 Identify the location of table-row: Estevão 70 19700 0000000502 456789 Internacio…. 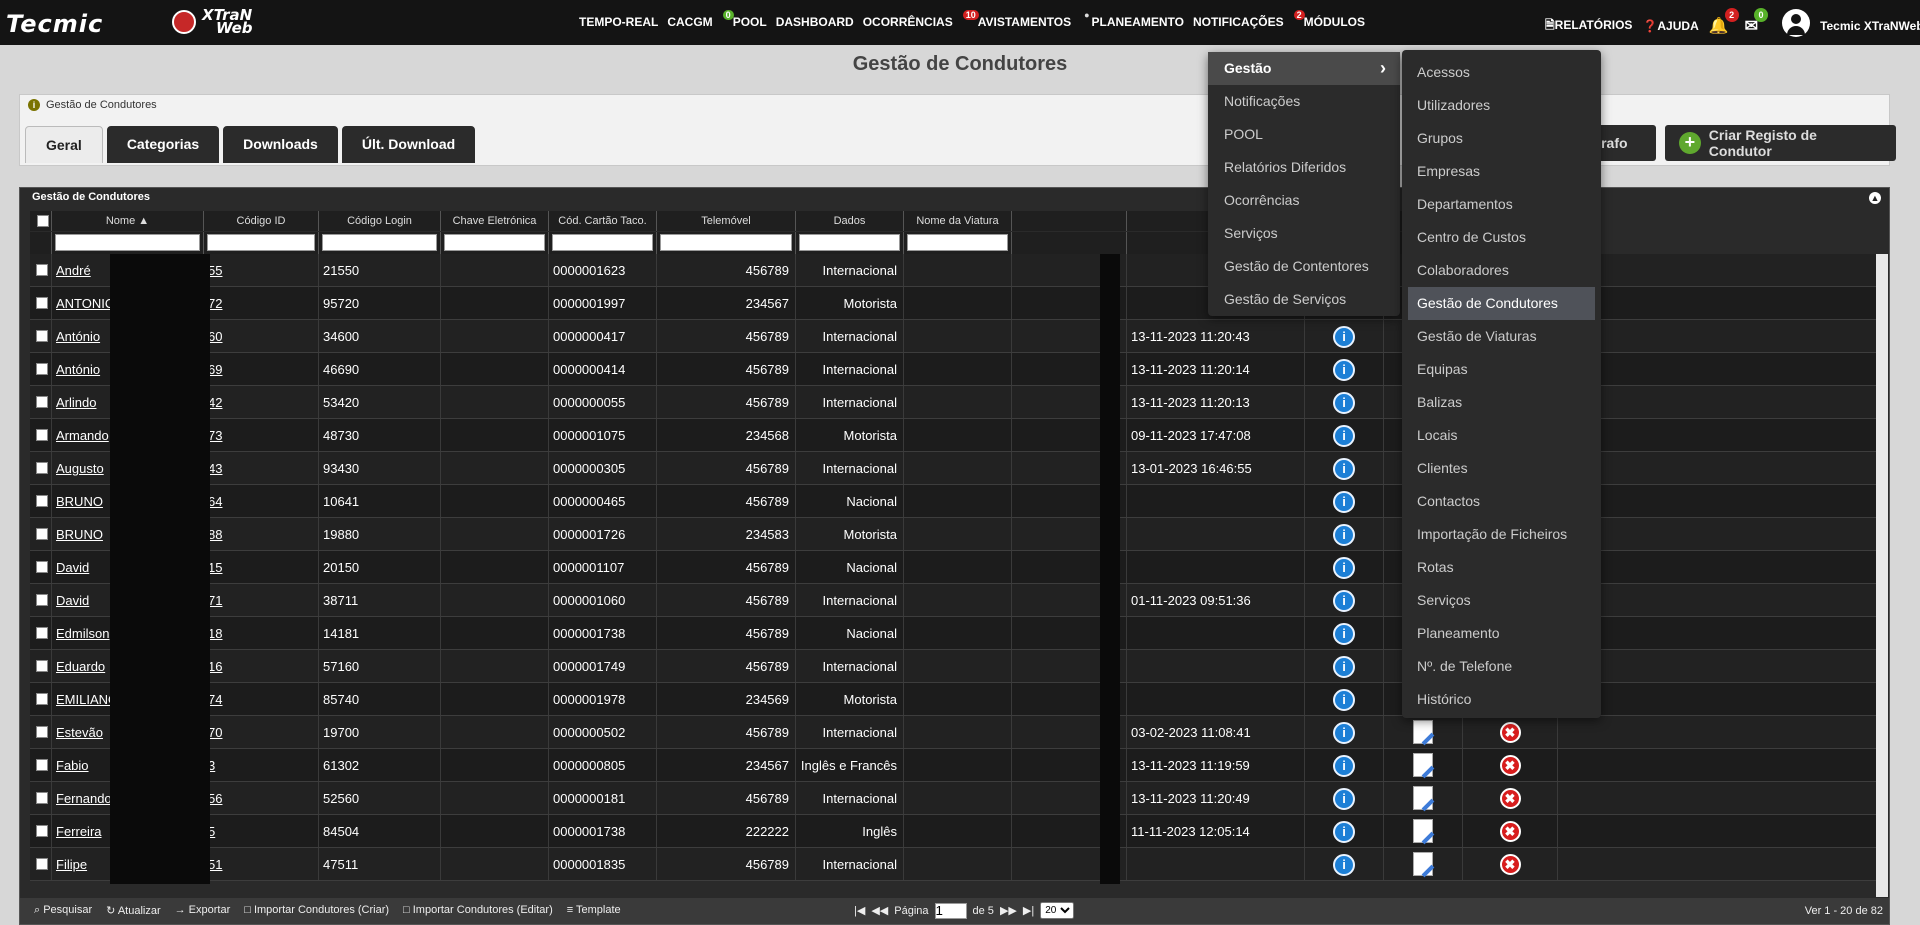
(953, 732).